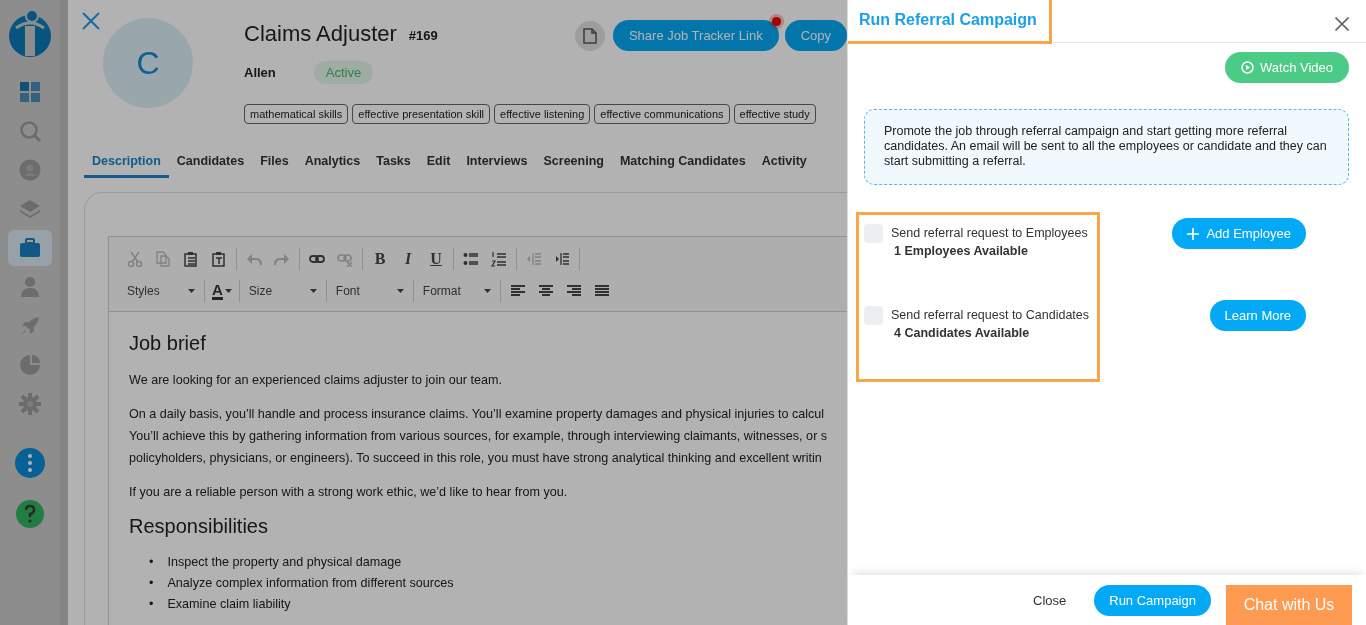  Describe the element at coordinates (989, 233) in the screenshot. I see `option-label: Send referral request to Employees` at that location.